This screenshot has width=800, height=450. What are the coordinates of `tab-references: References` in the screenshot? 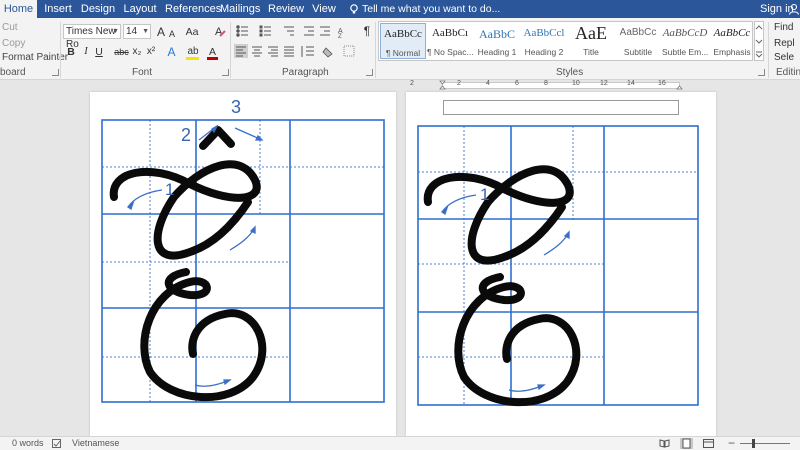 It's located at (193, 9).